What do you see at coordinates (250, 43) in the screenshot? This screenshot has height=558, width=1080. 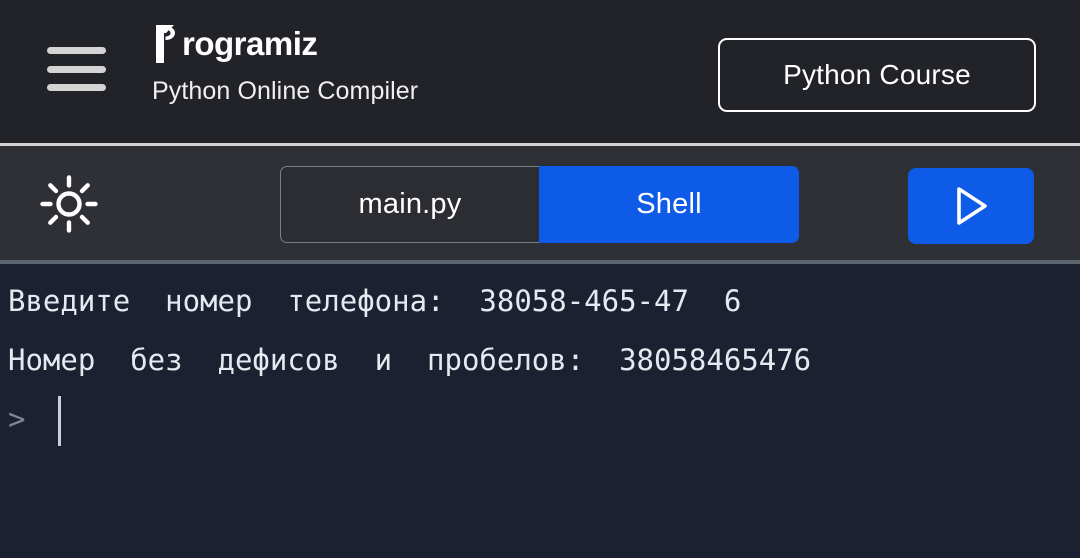 I see `logo-wordmark: rogramiz` at bounding box center [250, 43].